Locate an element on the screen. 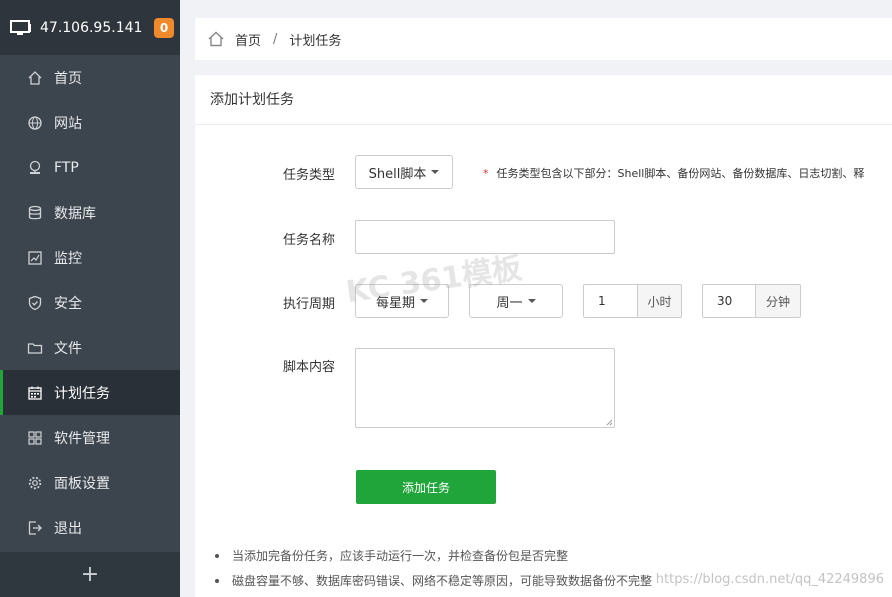  server-ip: 47.106.95.141 is located at coordinates (91, 27).